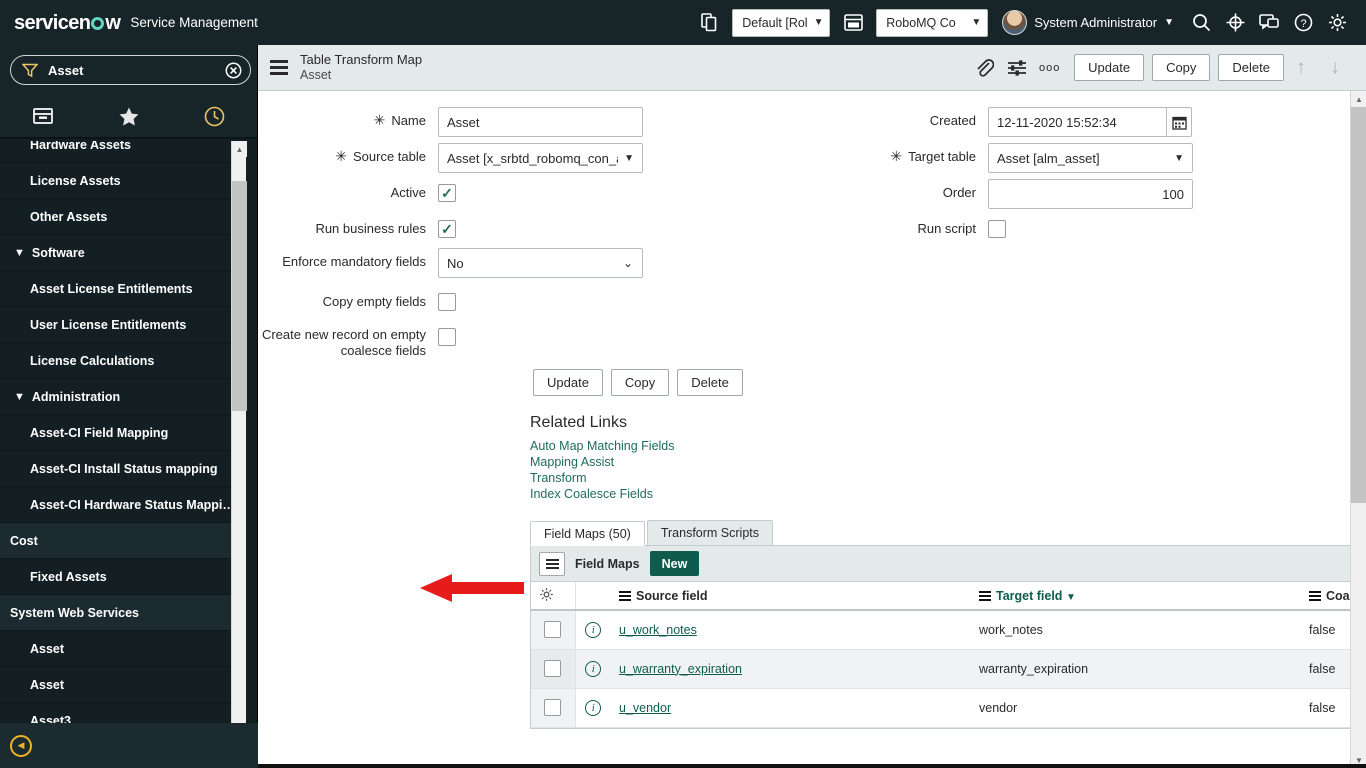 Image resolution: width=1366 pixels, height=768 pixels. What do you see at coordinates (1325, 708) in the screenshot?
I see `cell-coalesce: false` at bounding box center [1325, 708].